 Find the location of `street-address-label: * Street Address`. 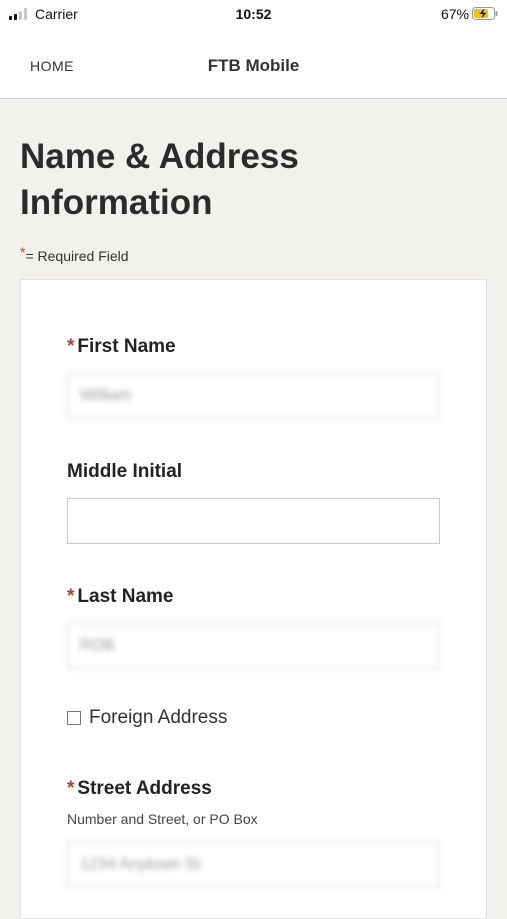

street-address-label: * Street Address is located at coordinates (139, 789).